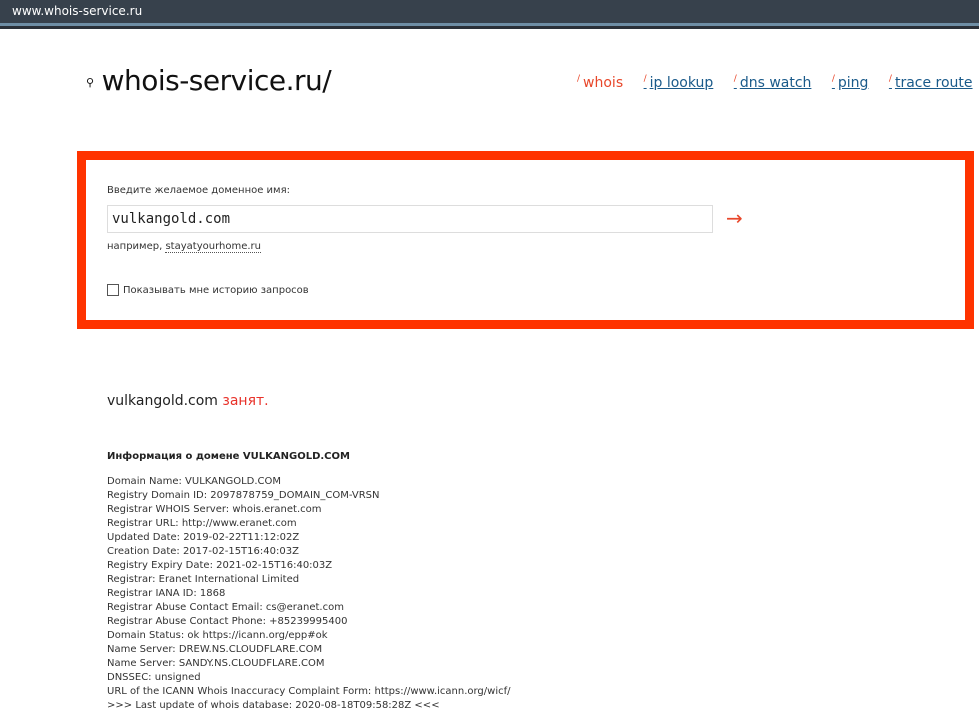  Describe the element at coordinates (773, 82) in the screenshot. I see `nav-dns-watch: / dns watch` at that location.